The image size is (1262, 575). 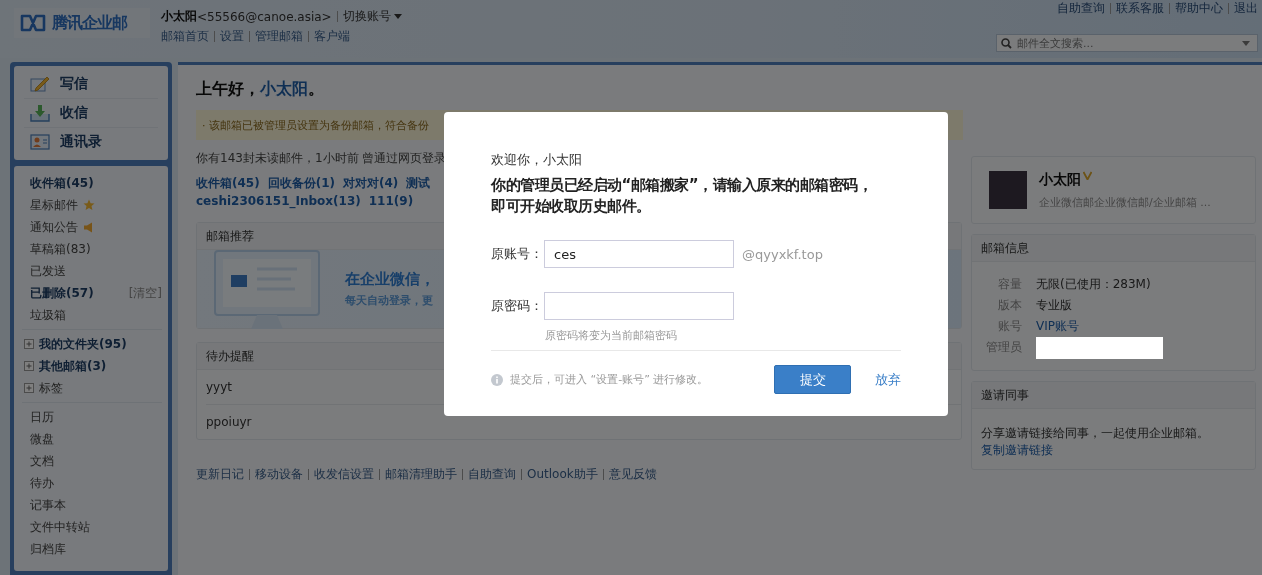 I want to click on top-link: 自助查询, so click(x=1081, y=8).